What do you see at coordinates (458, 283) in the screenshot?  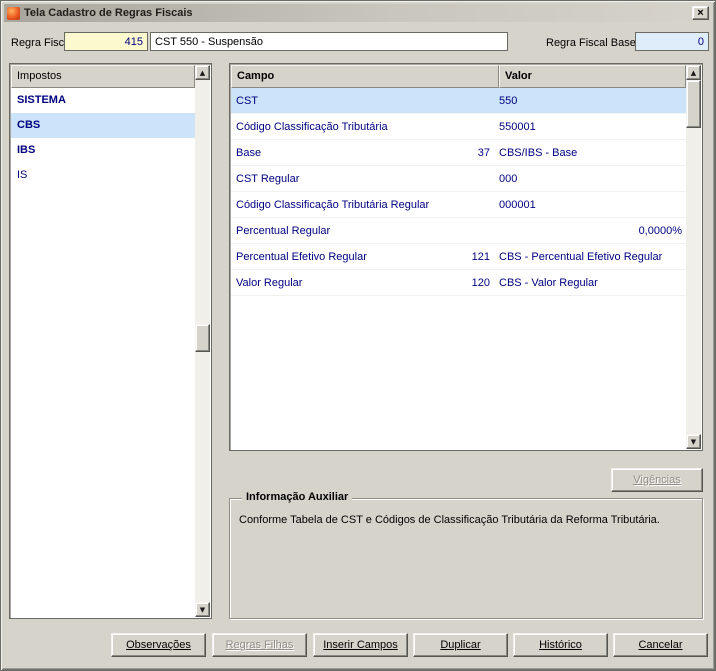 I see `table-row: Valor Regular 120 CBS - Valor Regular` at bounding box center [458, 283].